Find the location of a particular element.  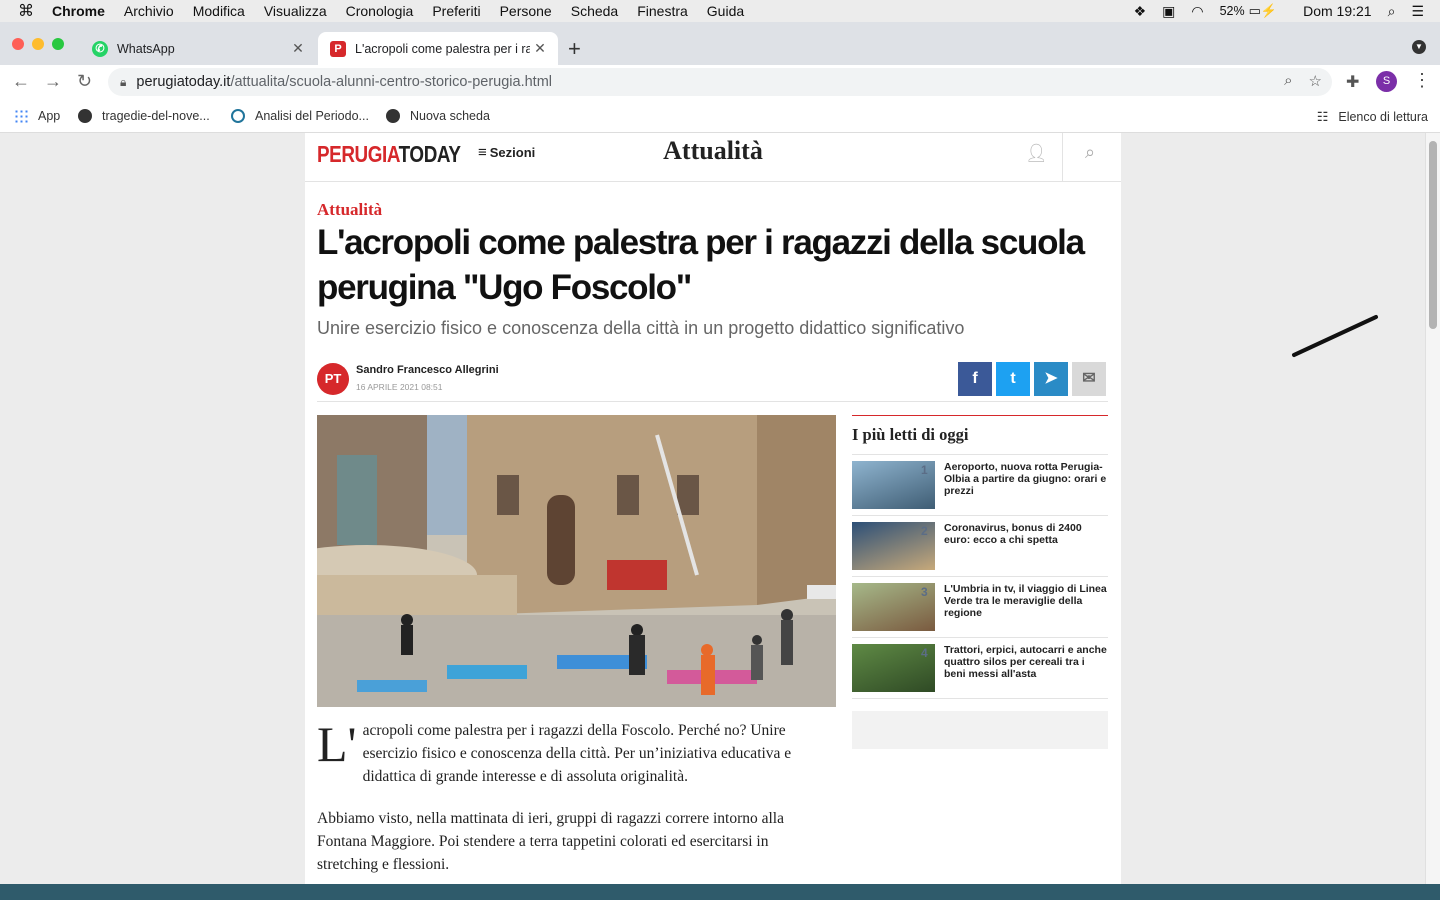

menu-visualizza: Visualizza is located at coordinates (295, 11).